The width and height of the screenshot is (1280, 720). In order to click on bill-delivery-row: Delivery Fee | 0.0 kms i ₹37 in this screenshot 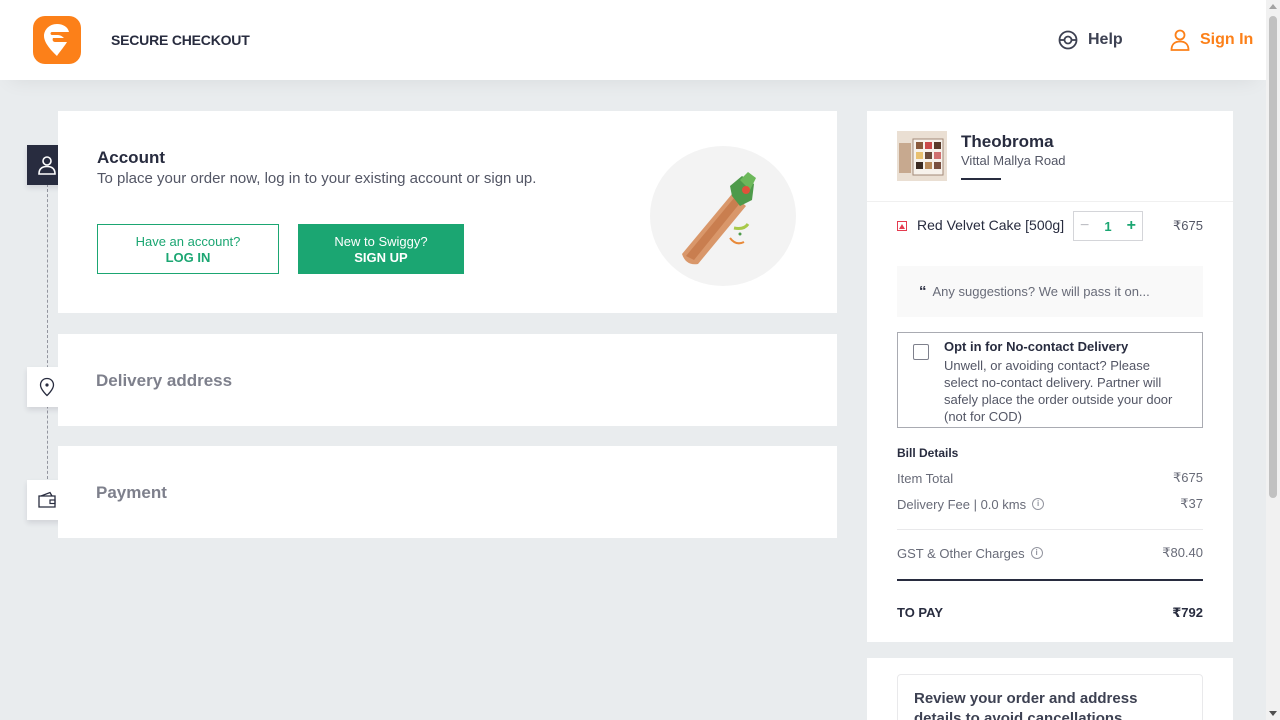, I will do `click(1050, 504)`.